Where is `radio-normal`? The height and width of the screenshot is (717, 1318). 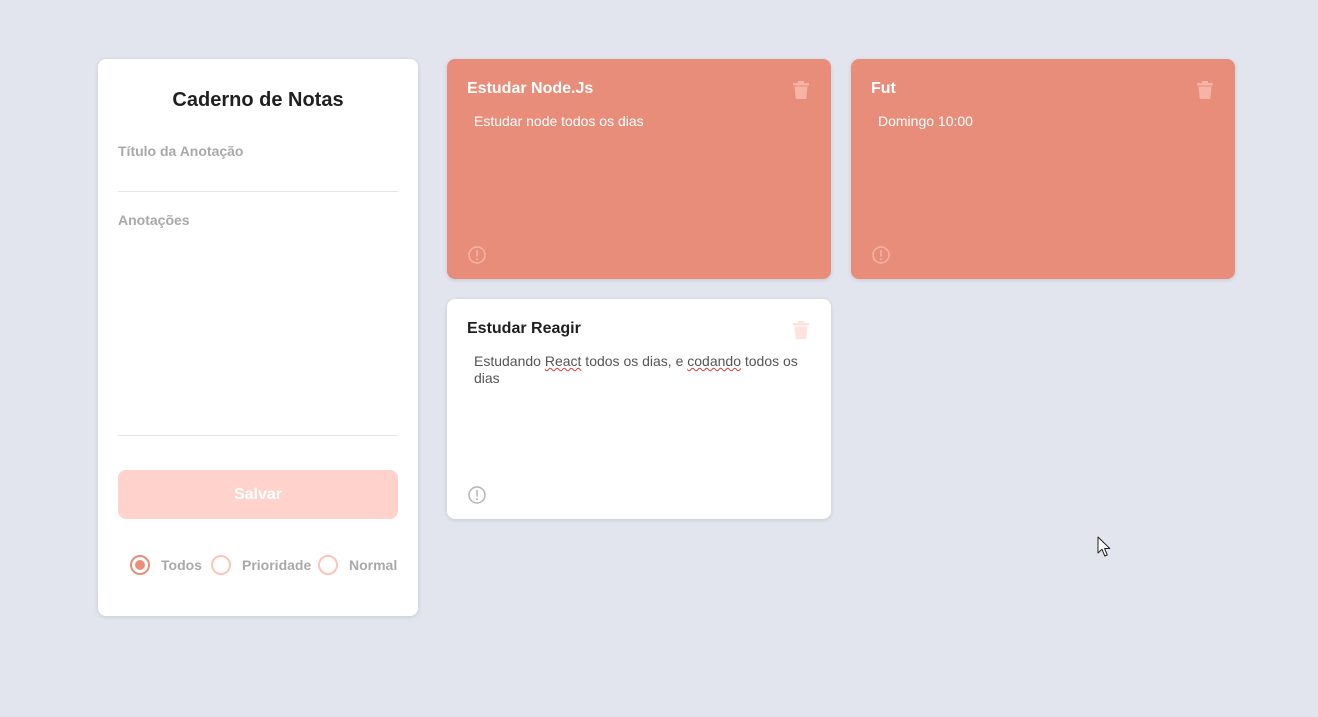
radio-normal is located at coordinates (328, 565).